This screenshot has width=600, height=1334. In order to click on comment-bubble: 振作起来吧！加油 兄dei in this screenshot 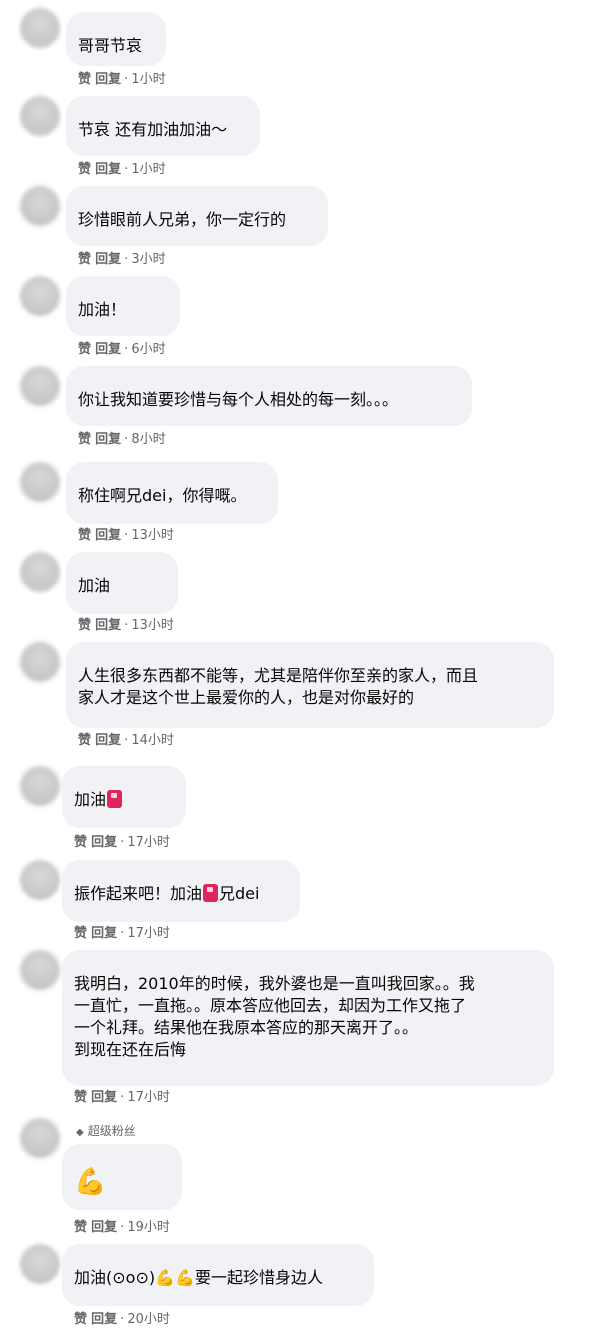, I will do `click(181, 891)`.